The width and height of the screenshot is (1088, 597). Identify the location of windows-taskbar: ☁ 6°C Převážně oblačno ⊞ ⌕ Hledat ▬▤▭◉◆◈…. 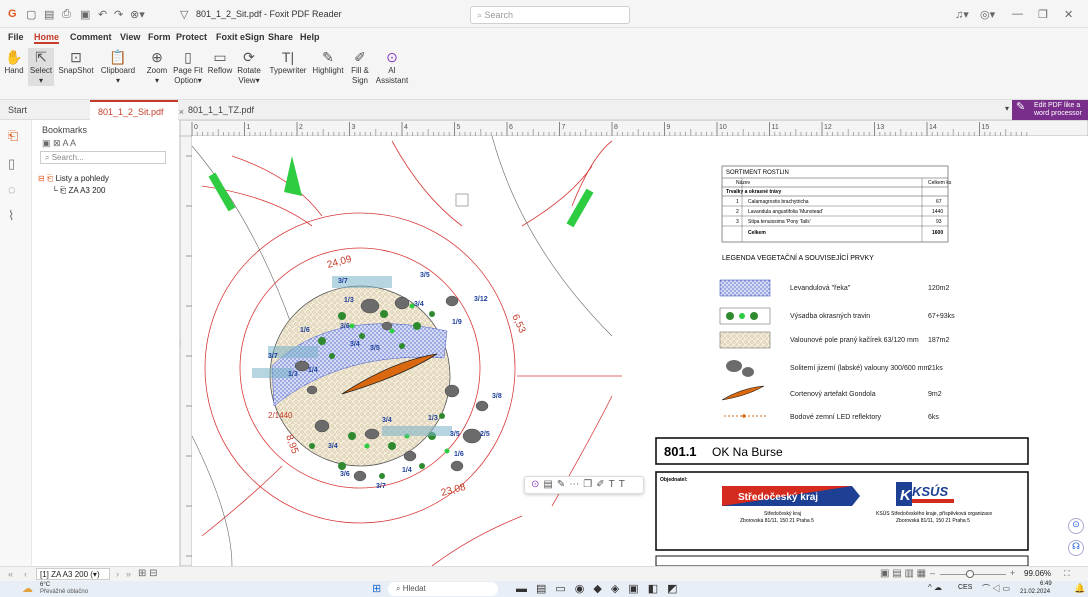
(544, 589).